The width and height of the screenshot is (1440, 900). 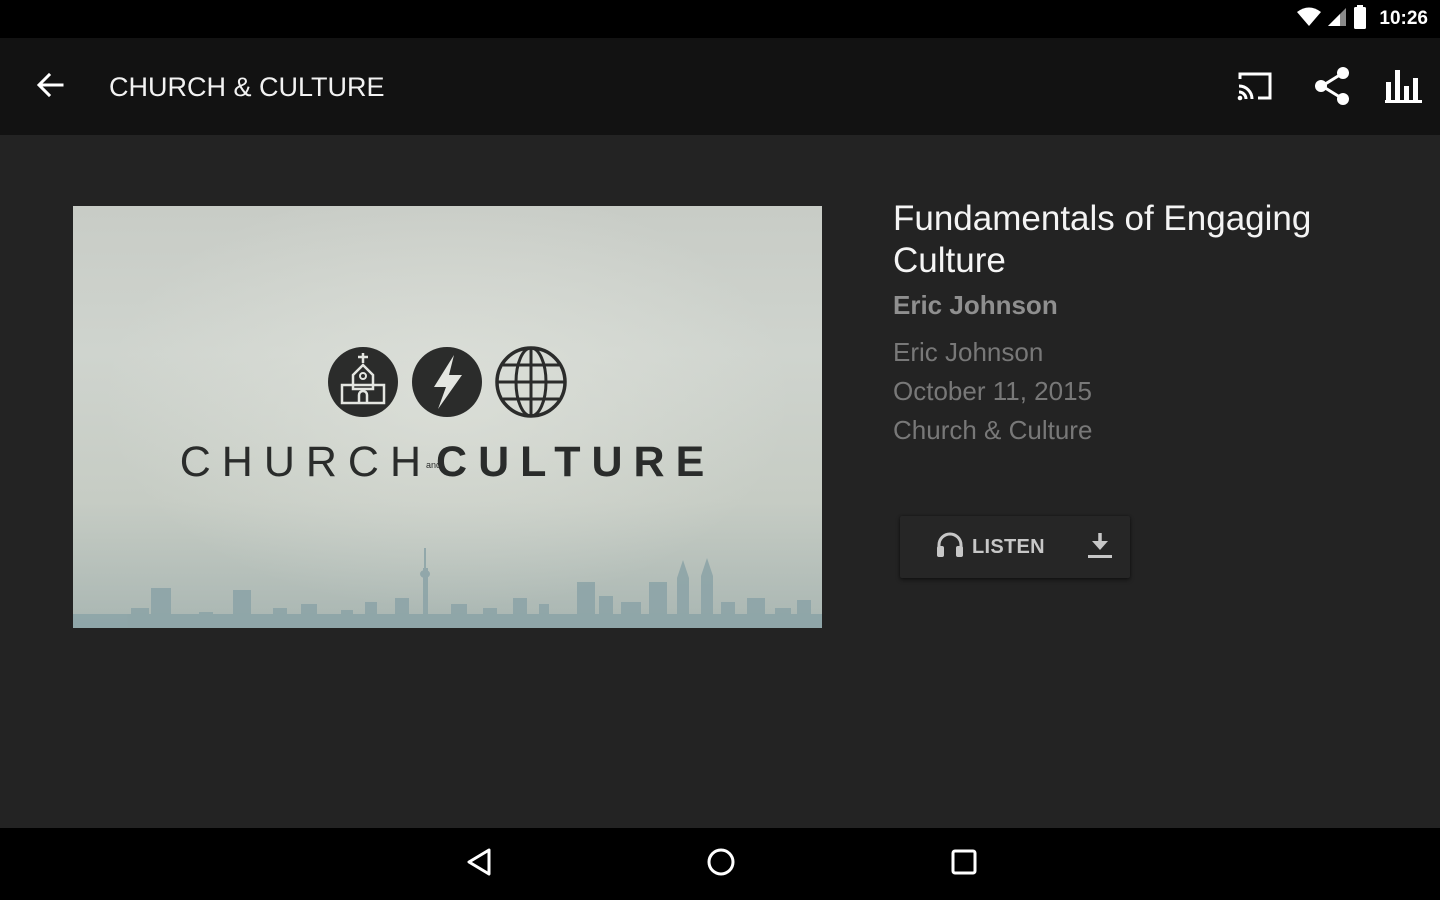 I want to click on stats-button, so click(x=1404, y=88).